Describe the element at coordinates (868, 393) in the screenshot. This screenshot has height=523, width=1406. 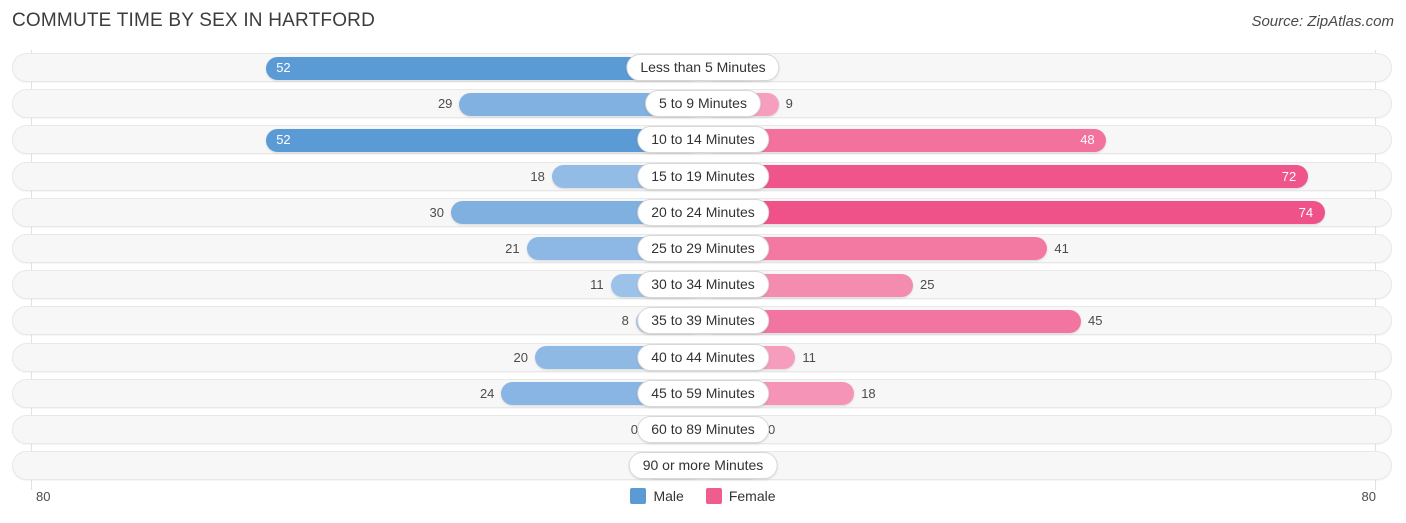
I see `bar-value-female: 18` at that location.